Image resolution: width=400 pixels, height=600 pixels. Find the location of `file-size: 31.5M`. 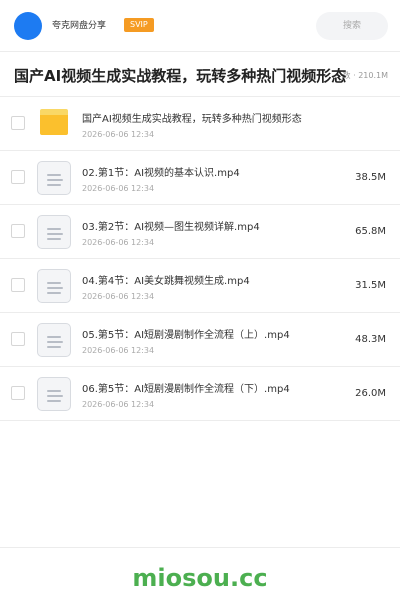

file-size: 31.5M is located at coordinates (370, 285).